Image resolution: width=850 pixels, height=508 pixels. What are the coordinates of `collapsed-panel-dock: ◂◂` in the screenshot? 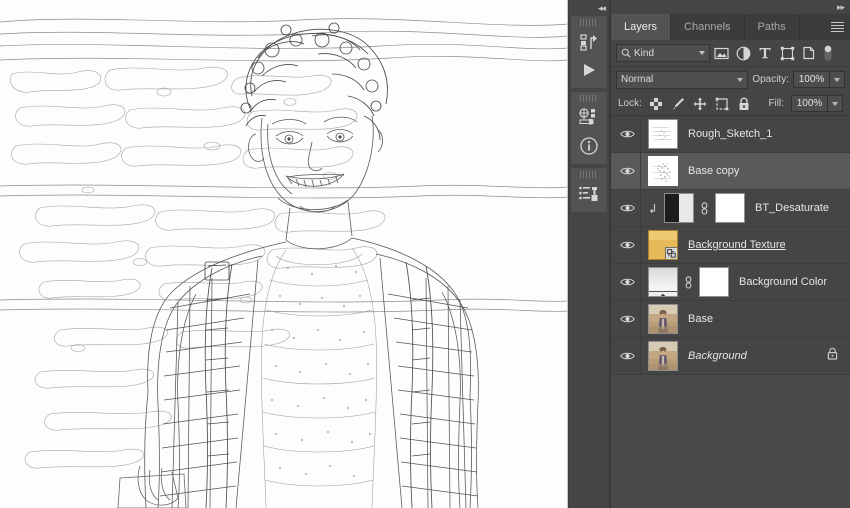 It's located at (589, 254).